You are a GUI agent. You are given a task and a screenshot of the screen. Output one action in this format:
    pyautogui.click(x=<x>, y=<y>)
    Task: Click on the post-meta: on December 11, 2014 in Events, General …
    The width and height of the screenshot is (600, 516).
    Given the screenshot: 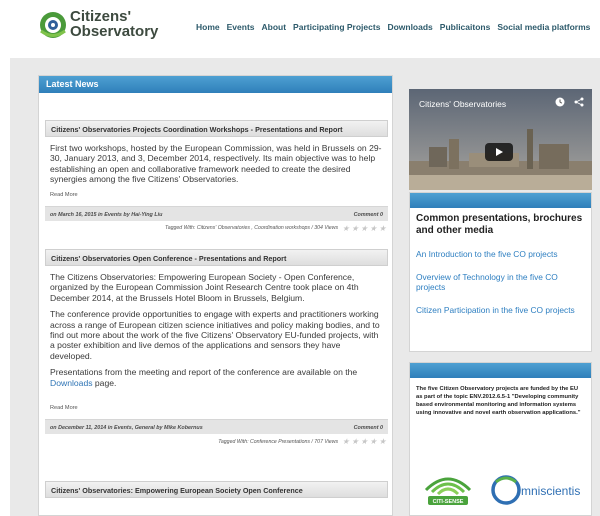 What is the action you would take?
    pyautogui.click(x=126, y=428)
    